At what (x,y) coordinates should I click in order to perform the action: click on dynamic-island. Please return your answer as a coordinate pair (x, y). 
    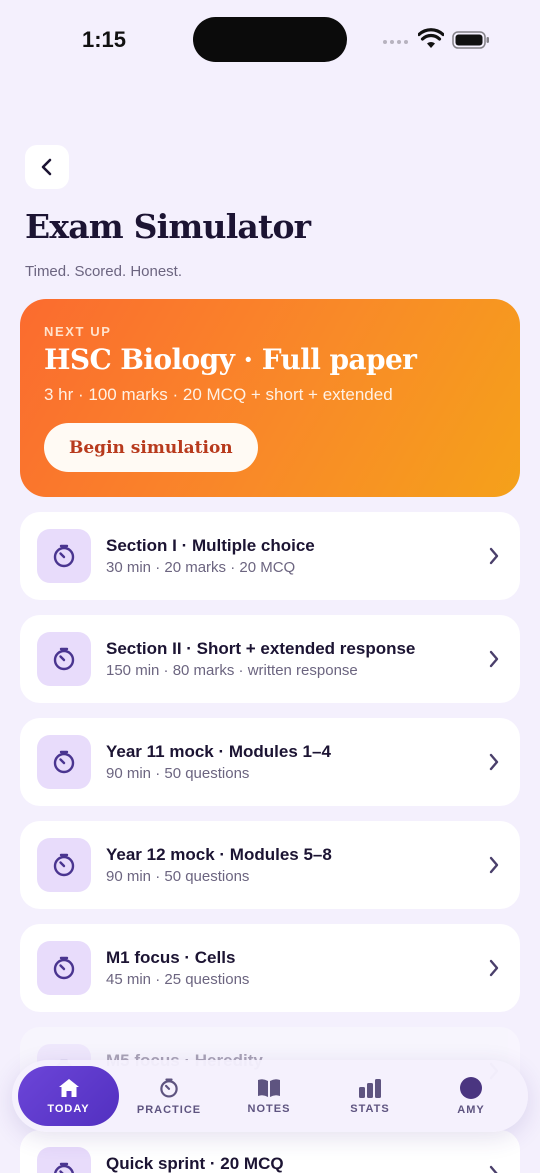
    Looking at the image, I should click on (270, 39).